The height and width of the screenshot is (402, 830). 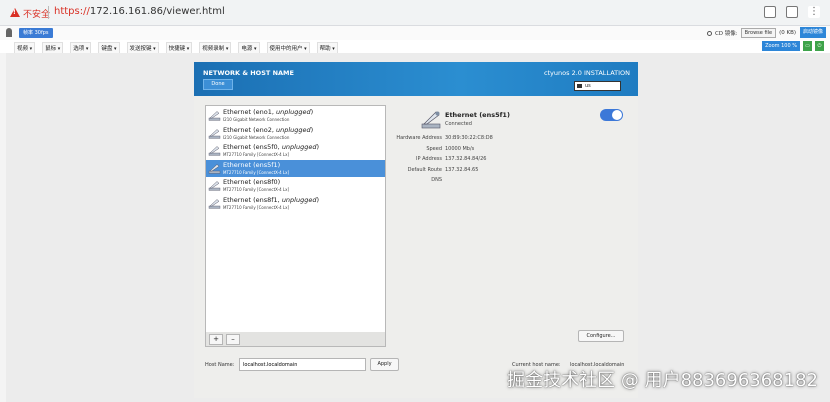 I want to click on browser-address-bar: 不安全 https://172.16.161.86/viewer.html ⋮, so click(x=415, y=13).